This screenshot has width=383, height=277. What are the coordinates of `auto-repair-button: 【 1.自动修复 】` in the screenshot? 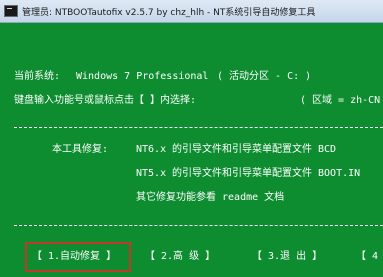 It's located at (74, 257).